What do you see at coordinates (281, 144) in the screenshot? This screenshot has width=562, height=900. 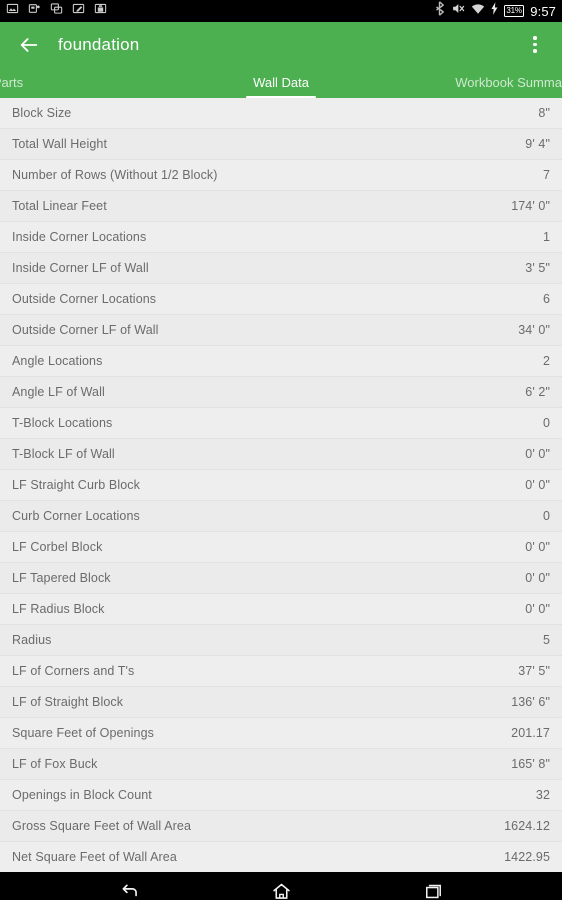 I see `table-row: Total Wall Height 9' 4"` at bounding box center [281, 144].